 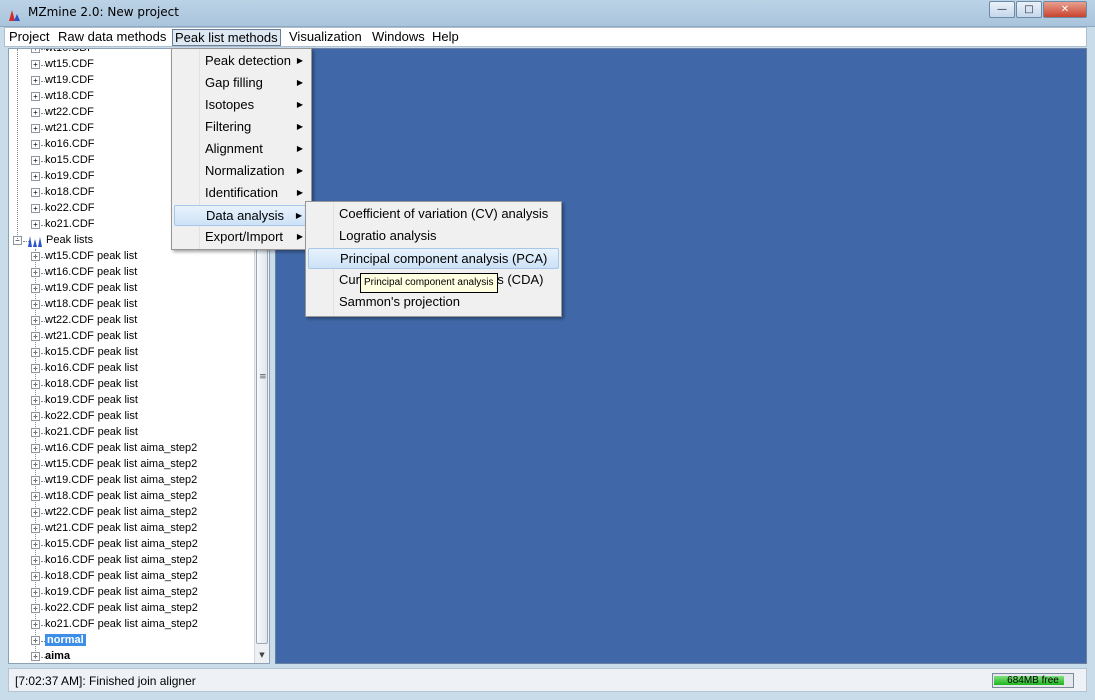 What do you see at coordinates (91, 288) in the screenshot?
I see `tree-item-label: wt19.CDF peak list` at bounding box center [91, 288].